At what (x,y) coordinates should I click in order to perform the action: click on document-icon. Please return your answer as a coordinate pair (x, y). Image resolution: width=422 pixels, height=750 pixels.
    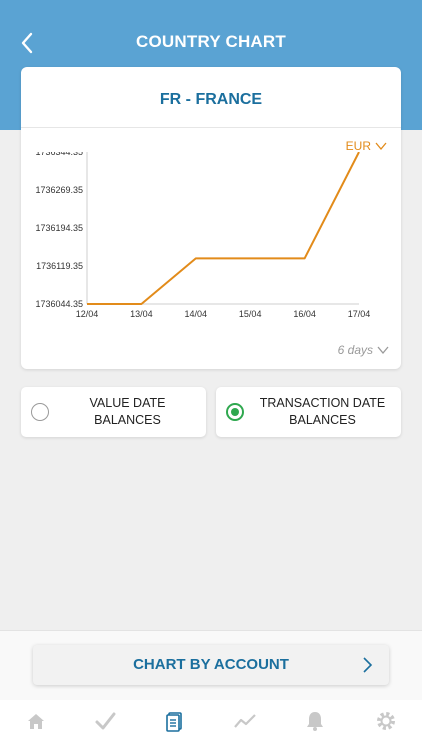
    Looking at the image, I should click on (174, 722).